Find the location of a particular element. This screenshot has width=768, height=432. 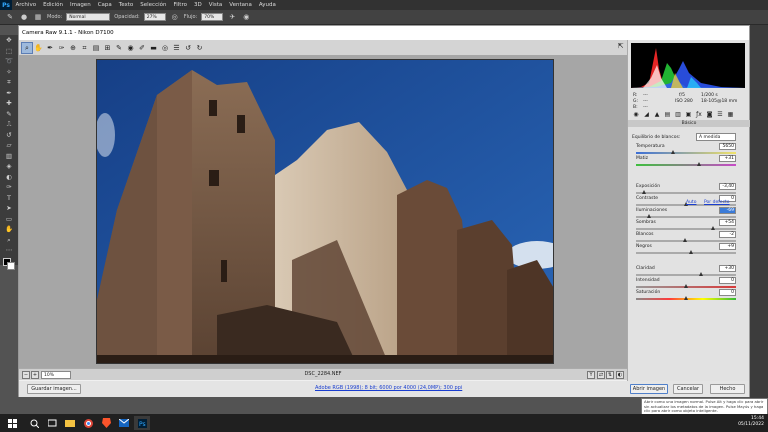

pen-tool-icon: ✑ is located at coordinates (9, 187).